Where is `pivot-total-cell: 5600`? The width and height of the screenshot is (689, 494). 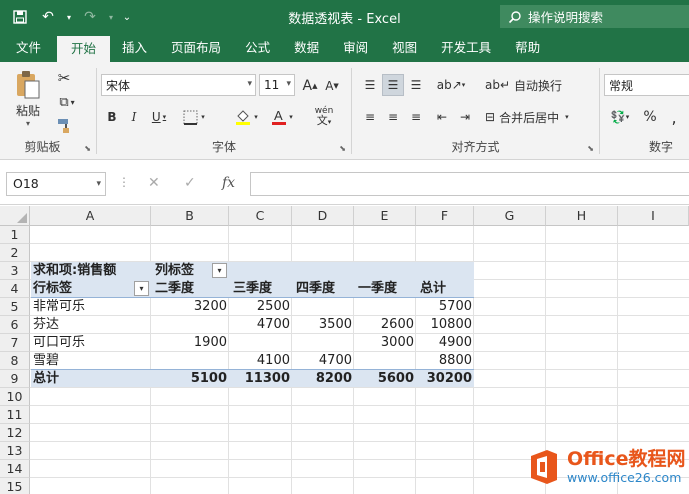 pivot-total-cell: 5600 is located at coordinates (384, 379).